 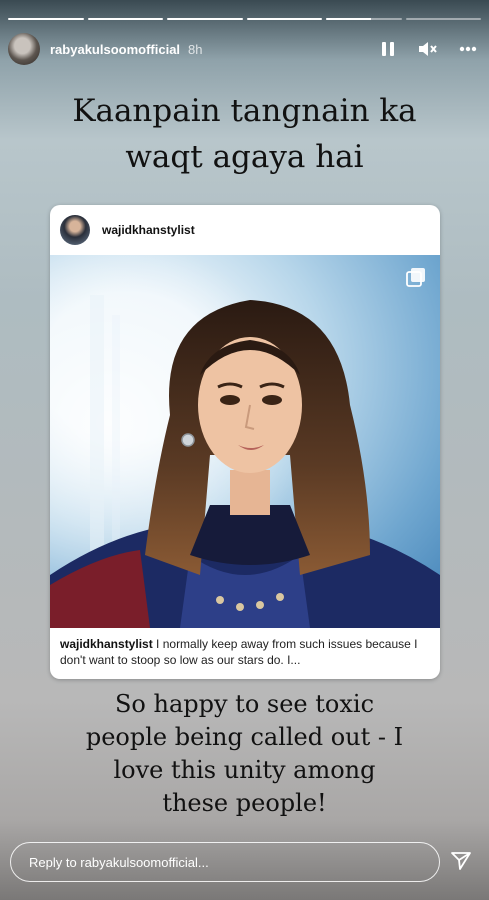 What do you see at coordinates (106, 644) in the screenshot?
I see `post-caption-username: wajidkhanstylist` at bounding box center [106, 644].